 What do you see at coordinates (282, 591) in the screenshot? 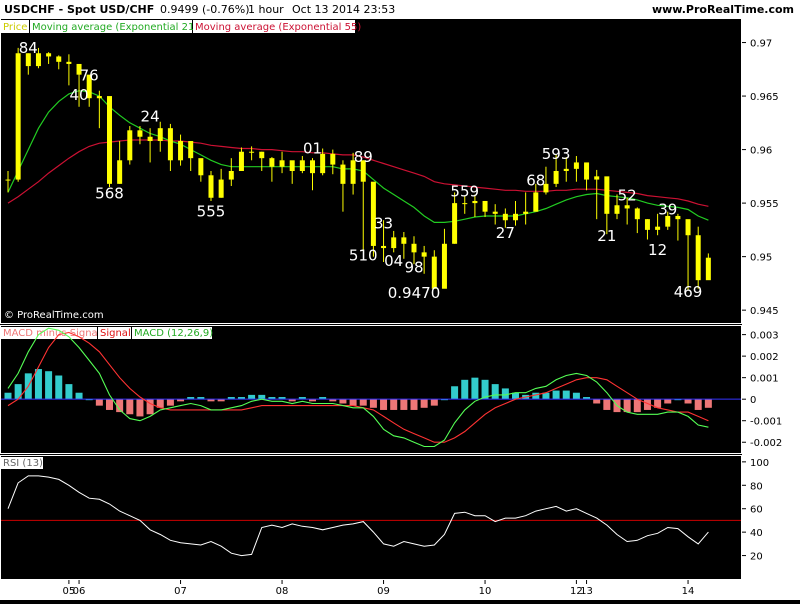
I see `x-tick-label: 08` at bounding box center [282, 591].